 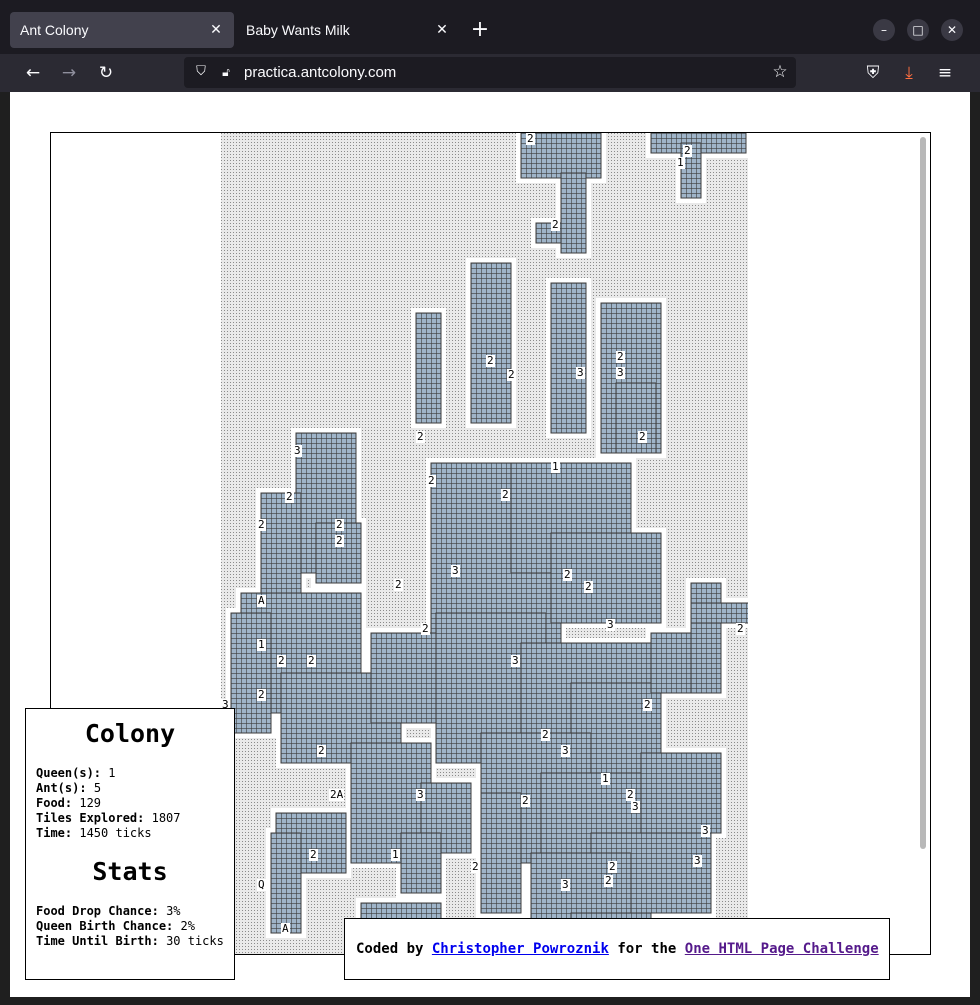 What do you see at coordinates (69, 803) in the screenshot?
I see `food-stat: Food: 129` at bounding box center [69, 803].